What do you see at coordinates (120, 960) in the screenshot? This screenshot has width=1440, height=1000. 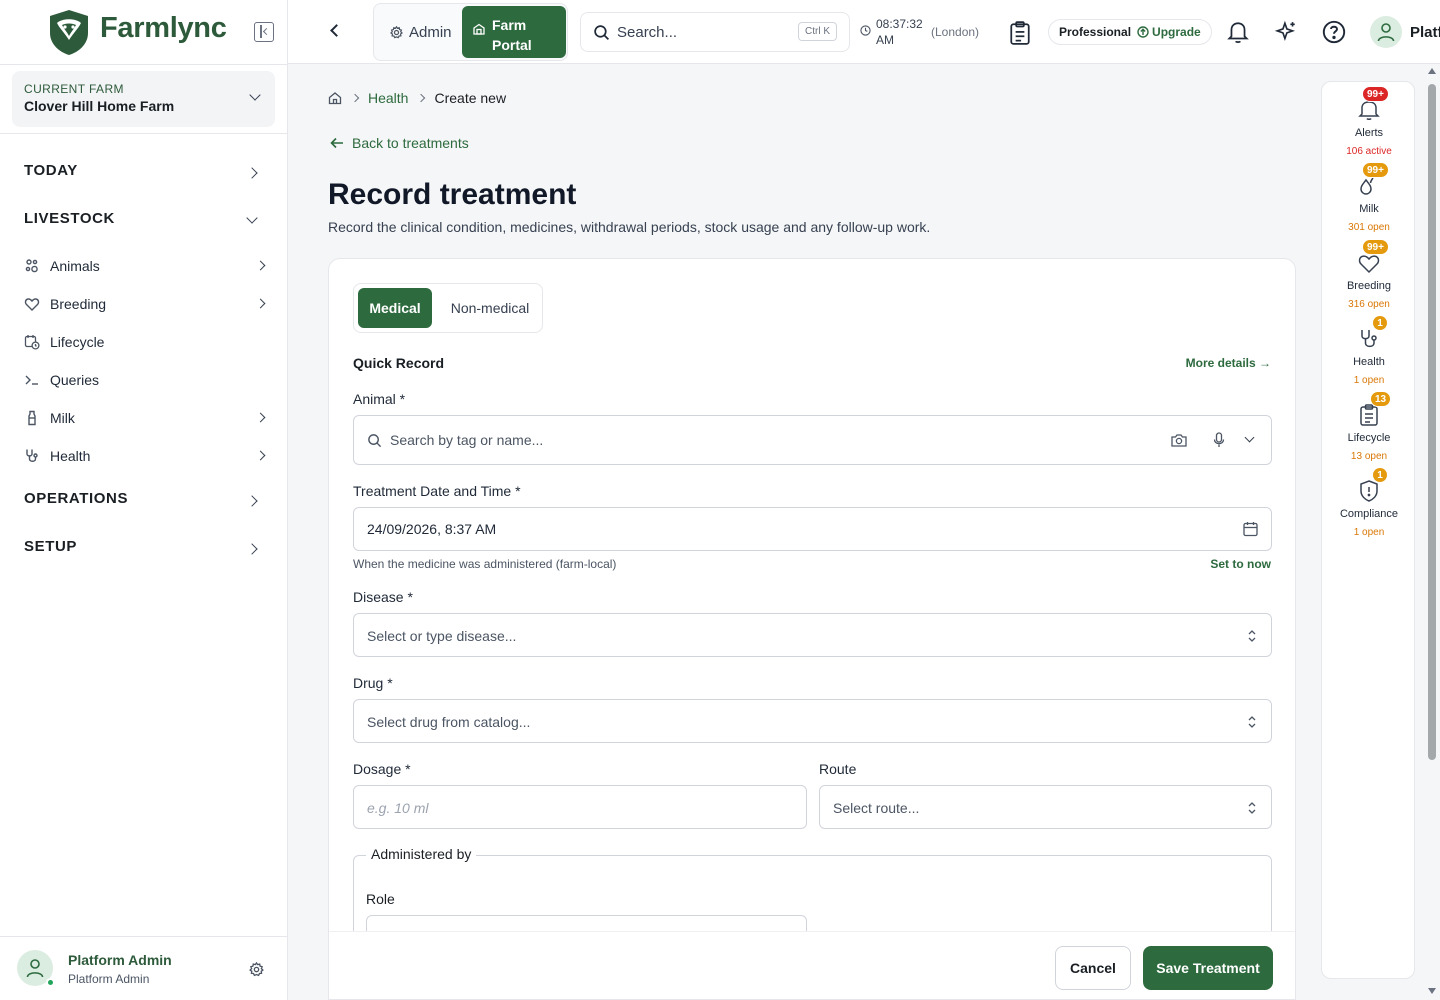 I see `user-name: Platform Admin` at bounding box center [120, 960].